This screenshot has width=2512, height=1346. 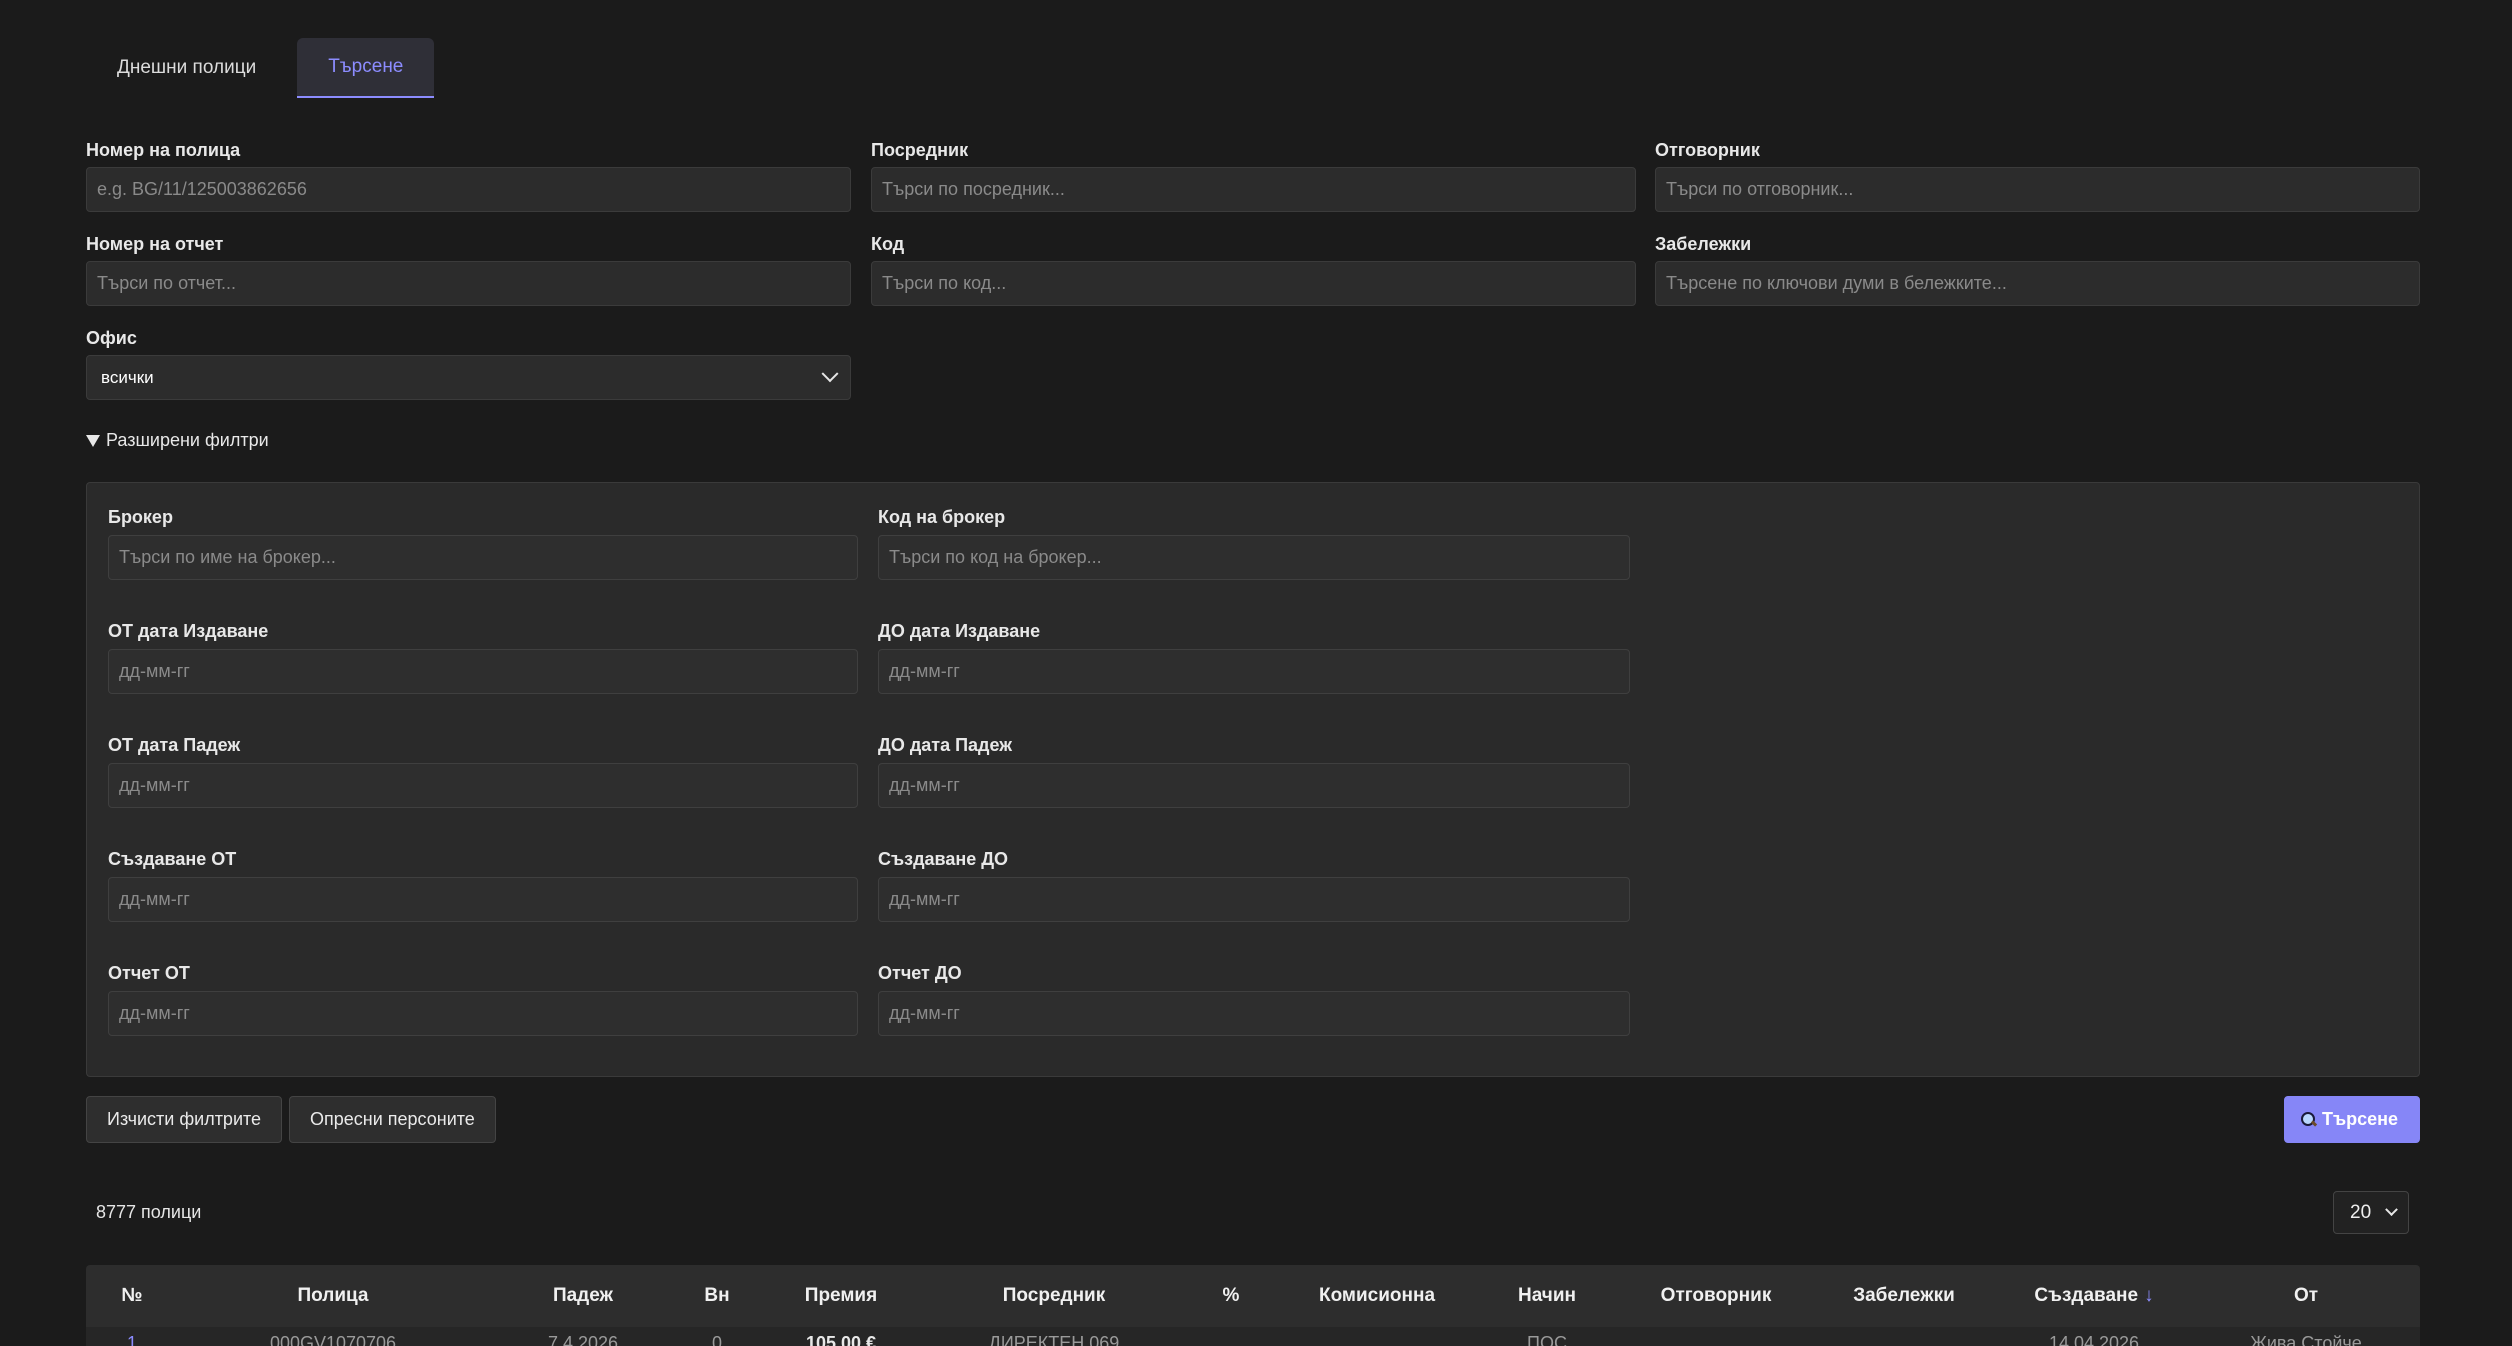 I want to click on column-header-from: От, so click(x=2306, y=1296).